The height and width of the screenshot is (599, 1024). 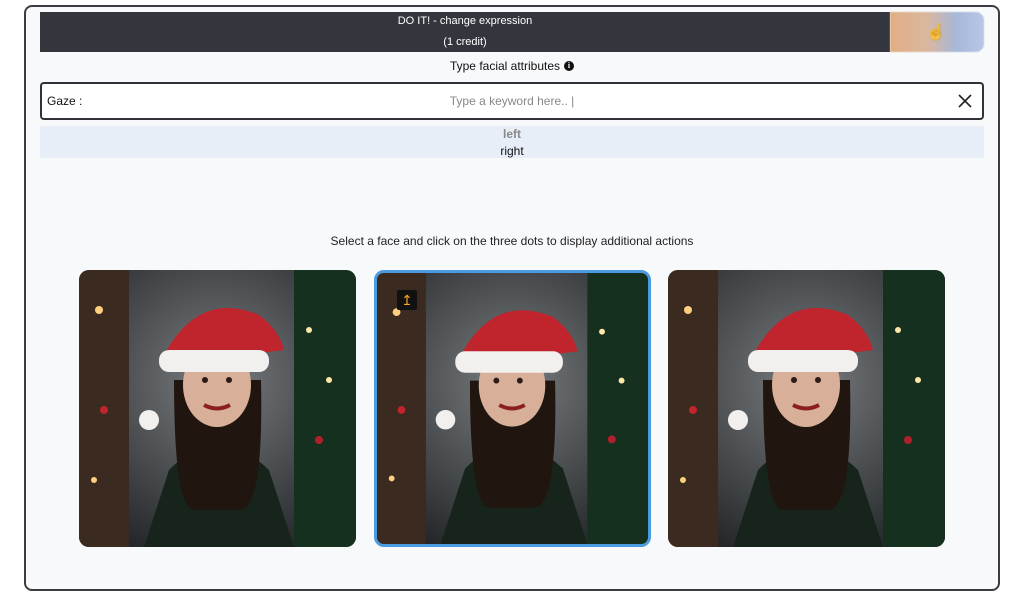 What do you see at coordinates (407, 300) in the screenshot?
I see `upload-icon: ↥` at bounding box center [407, 300].